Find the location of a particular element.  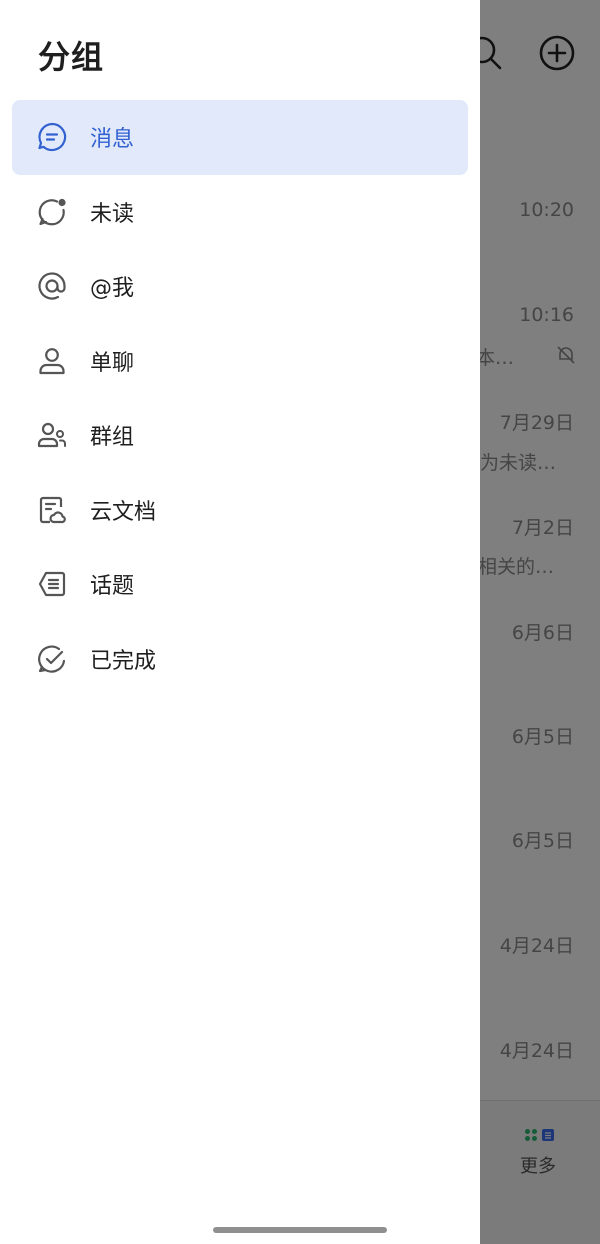

chat-time: 10:20 is located at coordinates (546, 210).